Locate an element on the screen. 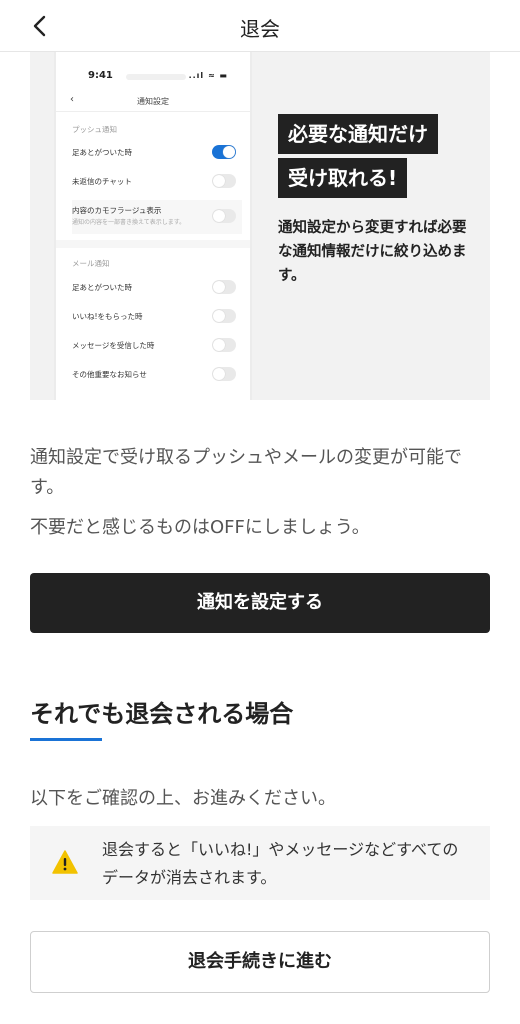 The height and width of the screenshot is (1024, 520). notification-settings-button: 通知を設定する is located at coordinates (260, 603).